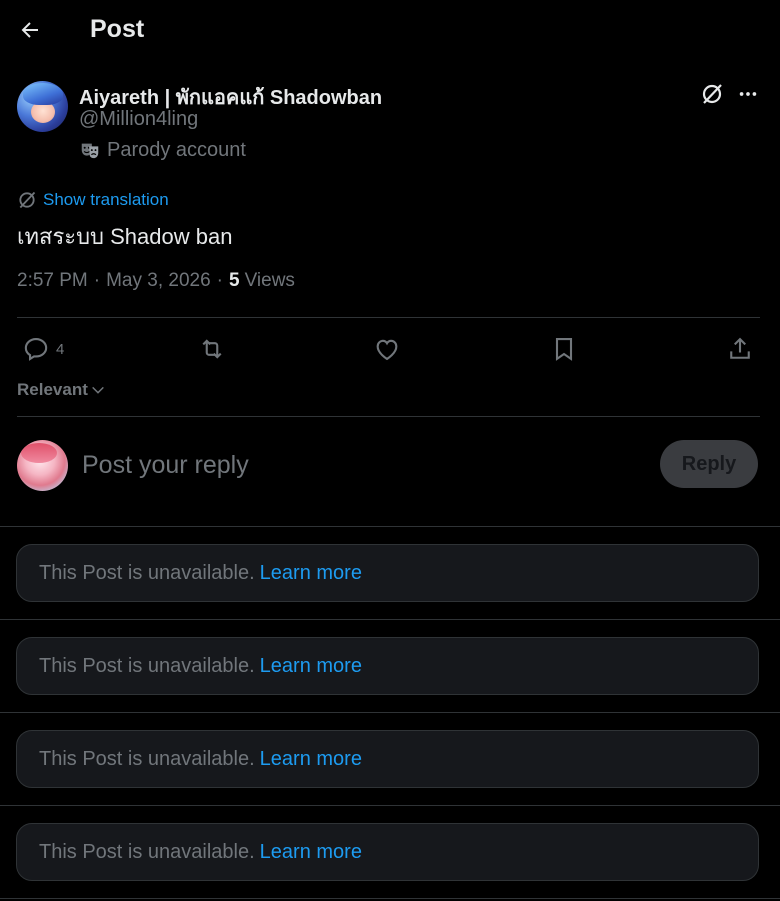 This screenshot has height=901, width=780. I want to click on bookmark-action, so click(564, 349).